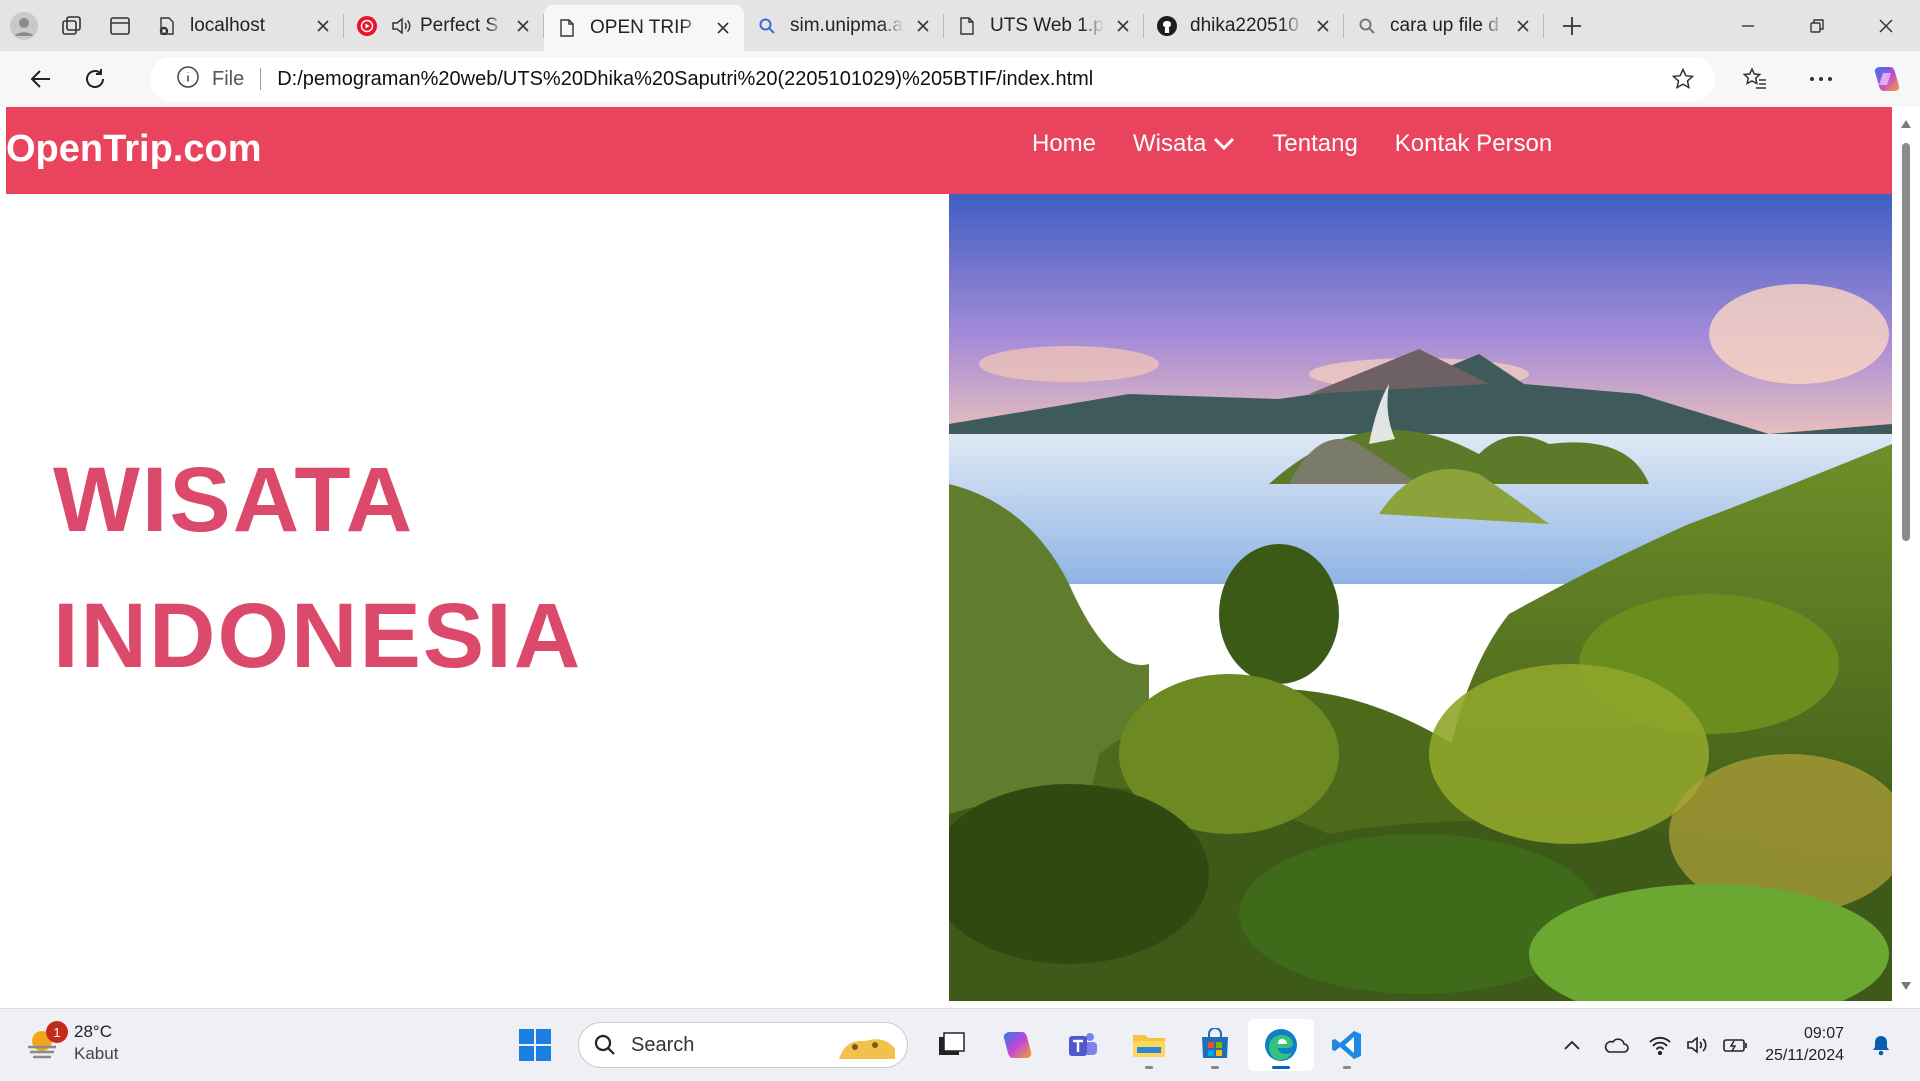 The height and width of the screenshot is (1081, 1920). Describe the element at coordinates (951, 1045) in the screenshot. I see `task-view-icon` at that location.